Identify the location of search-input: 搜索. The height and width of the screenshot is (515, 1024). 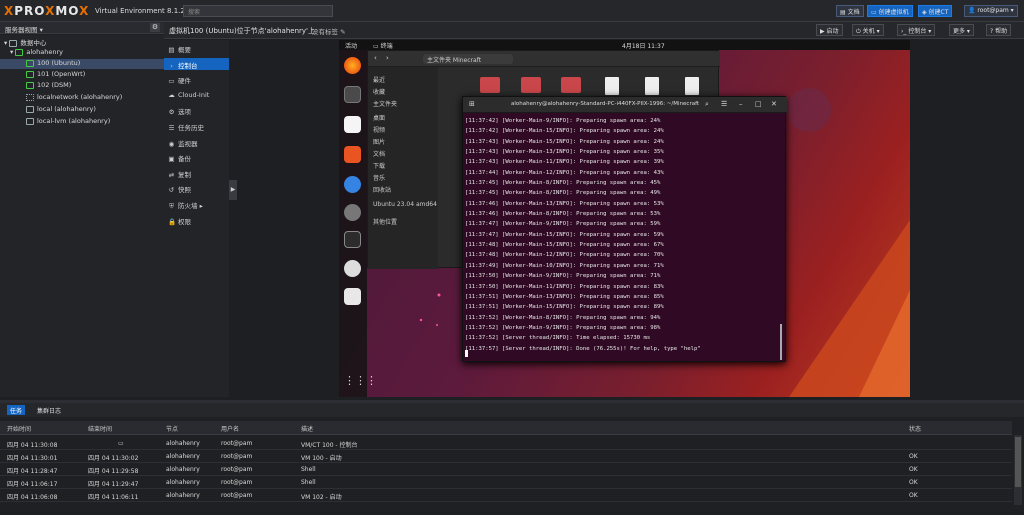
(258, 11).